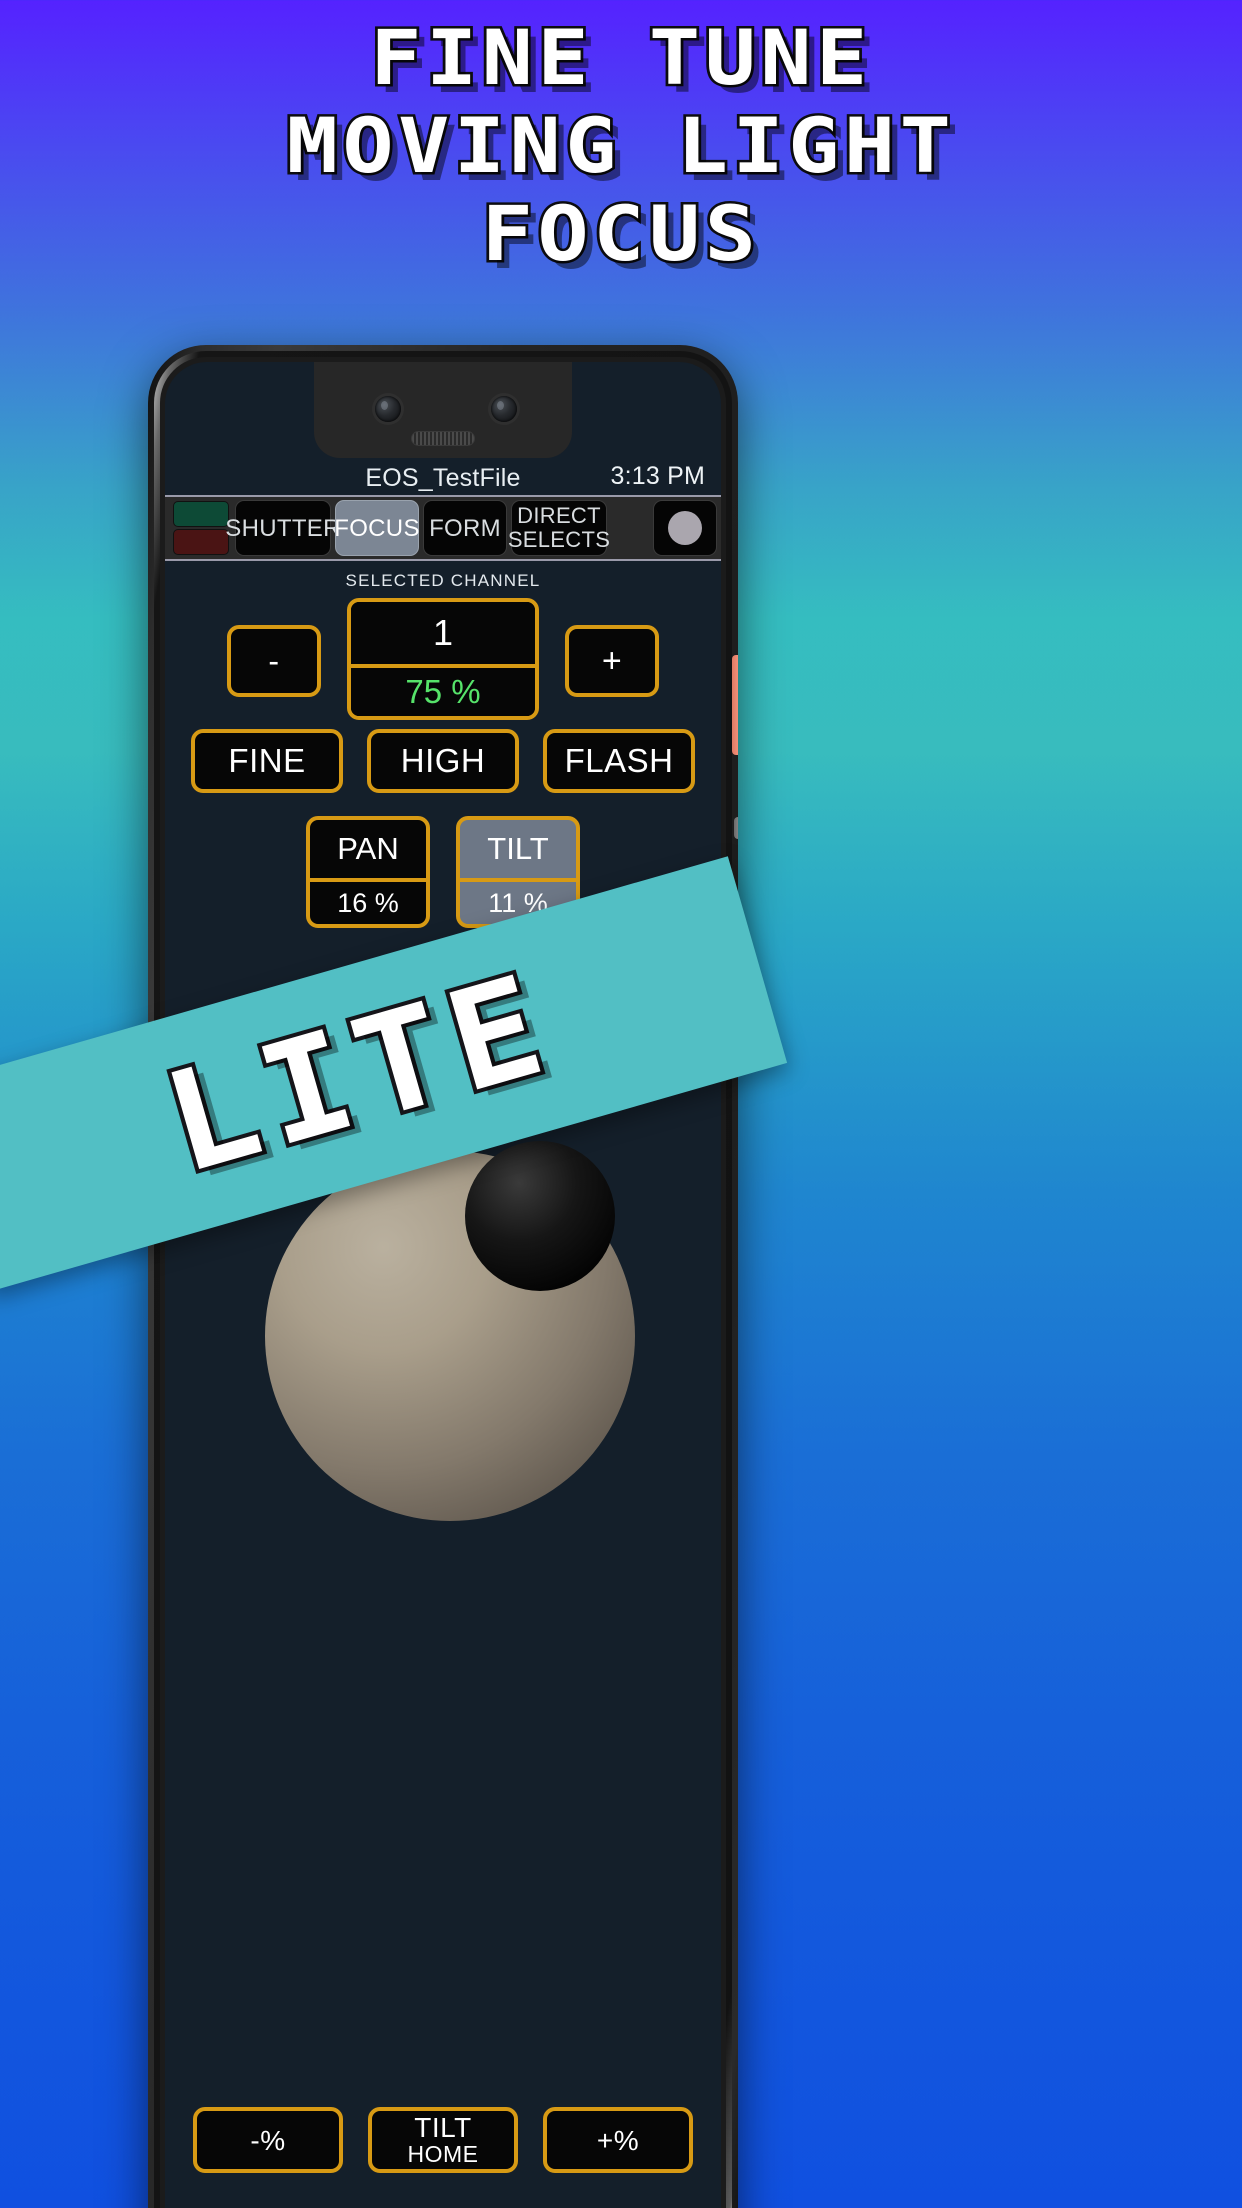  I want to click on tab-shutter: SHUTTER, so click(282, 528).